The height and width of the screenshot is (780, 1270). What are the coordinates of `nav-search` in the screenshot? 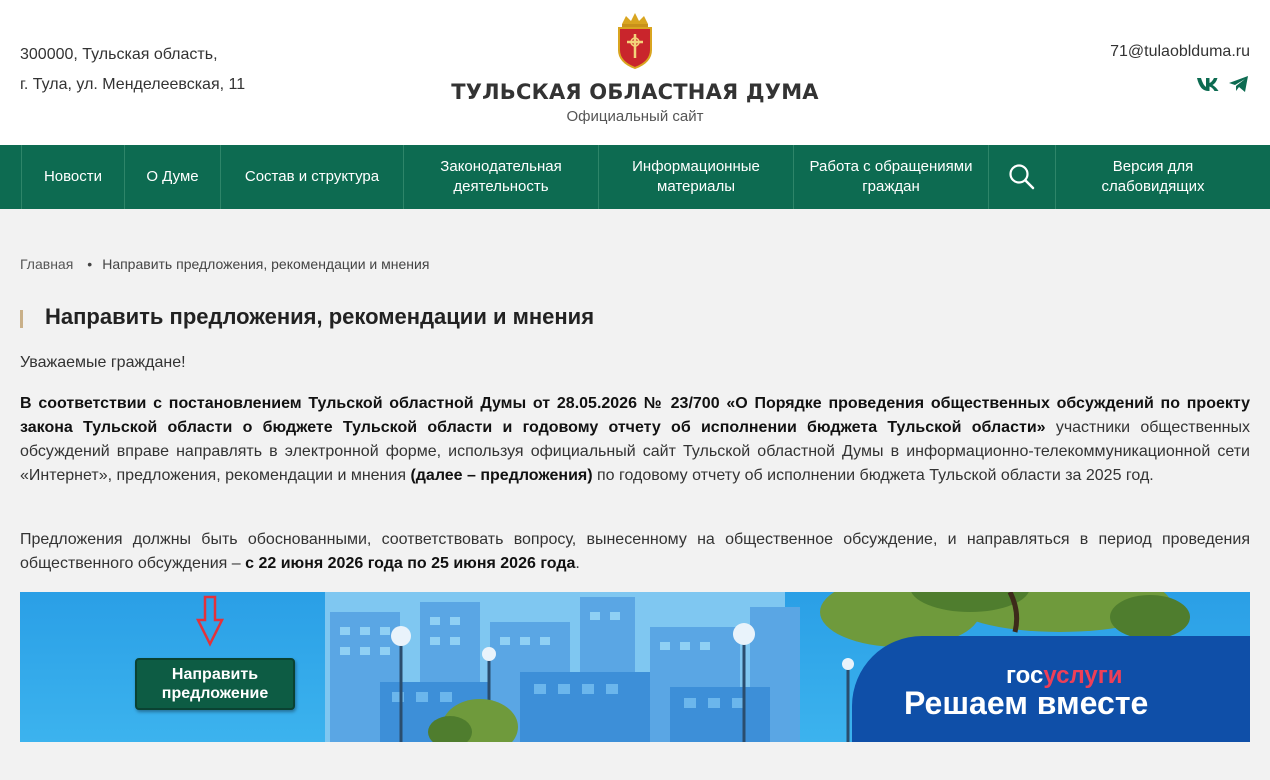 It's located at (1022, 177).